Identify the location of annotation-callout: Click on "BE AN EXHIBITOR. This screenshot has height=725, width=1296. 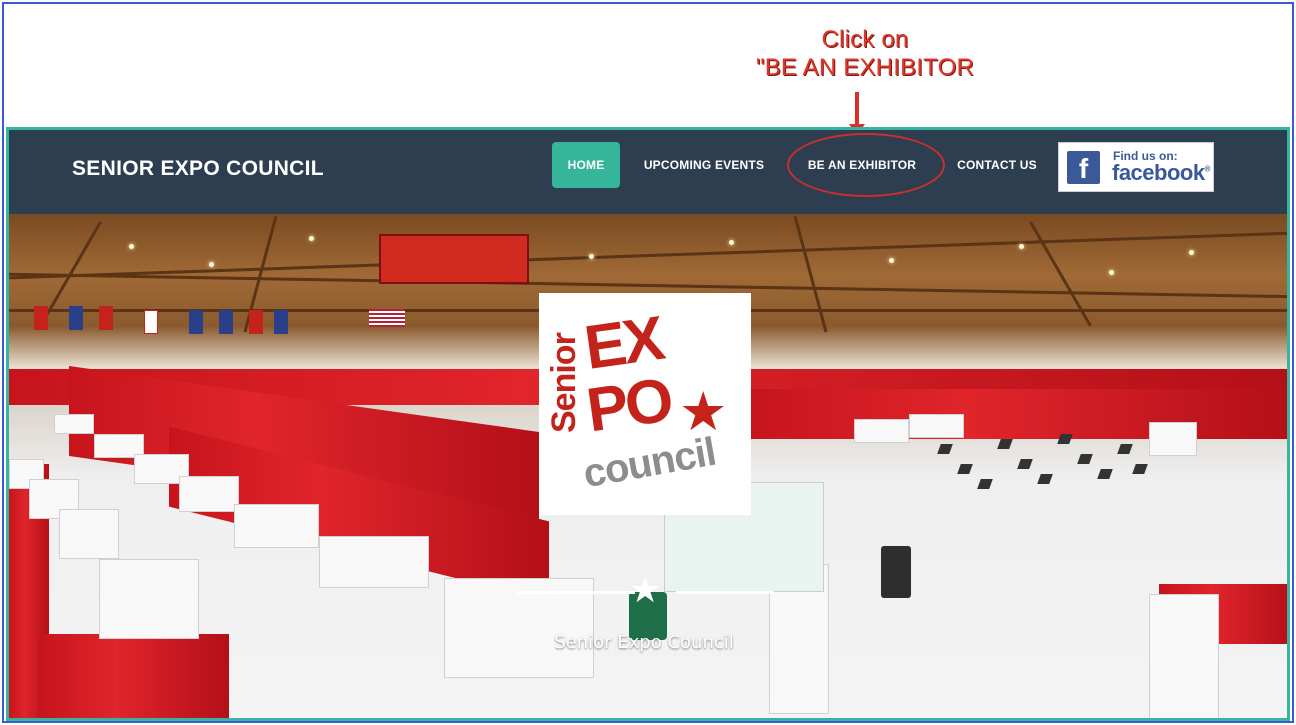
(865, 54).